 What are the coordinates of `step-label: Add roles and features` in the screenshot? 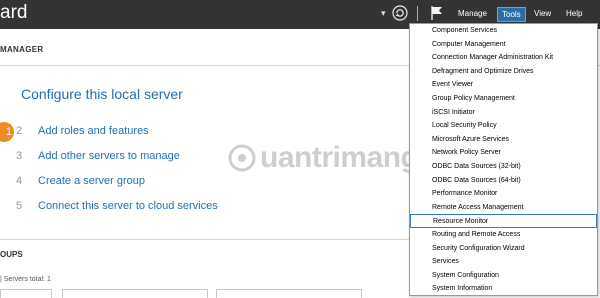 It's located at (93, 131).